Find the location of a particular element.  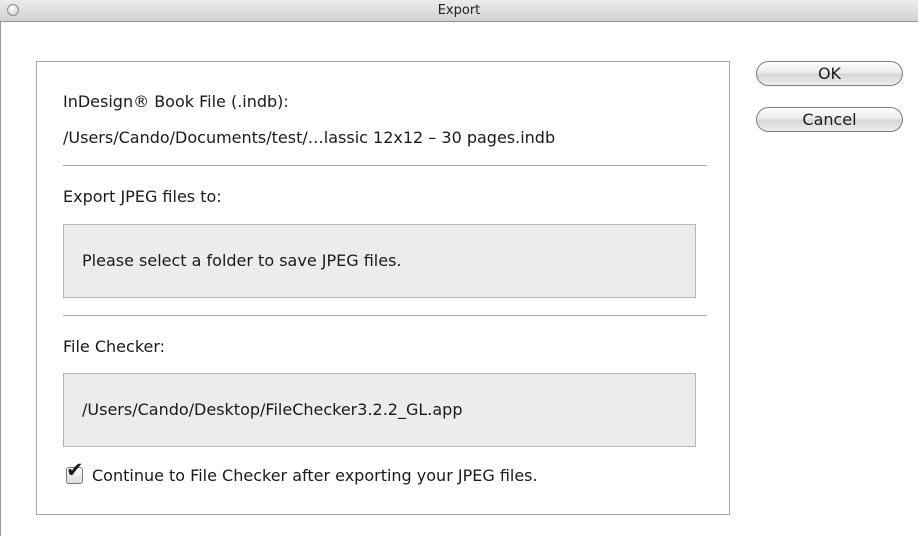

continue-checkbox: ✔ is located at coordinates (75, 472).